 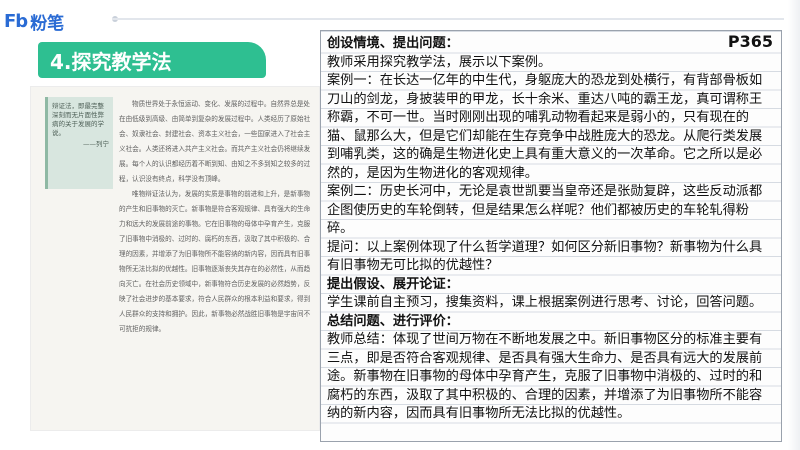 What do you see at coordinates (393, 43) in the screenshot?
I see `notes-heading-situation: 创设情境、提出问题：` at bounding box center [393, 43].